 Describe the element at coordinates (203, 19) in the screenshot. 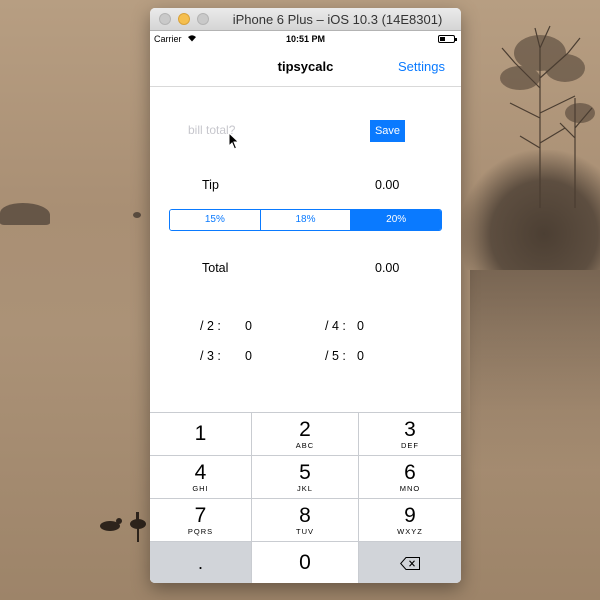

I see `zoom-window-button` at that location.